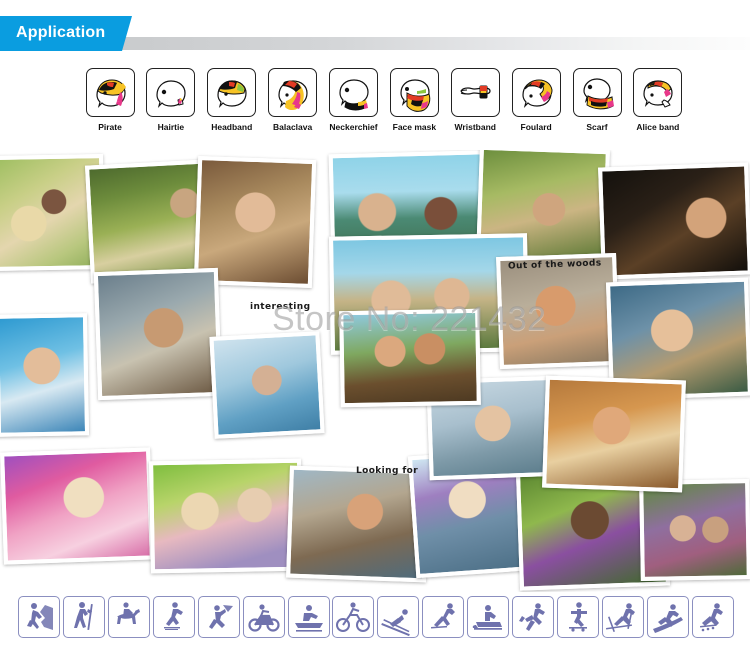 Image resolution: width=750 pixels, height=648 pixels. What do you see at coordinates (398, 617) in the screenshot?
I see `skiing-downhill-icon` at bounding box center [398, 617].